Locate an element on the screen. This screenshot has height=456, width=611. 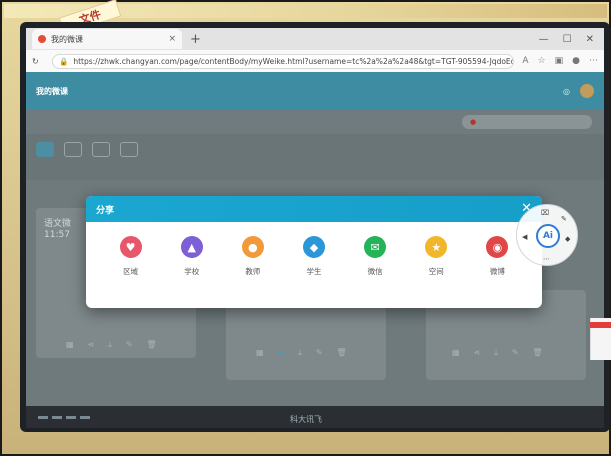
screenshot-icon: ⌧ is located at coordinates (545, 213).